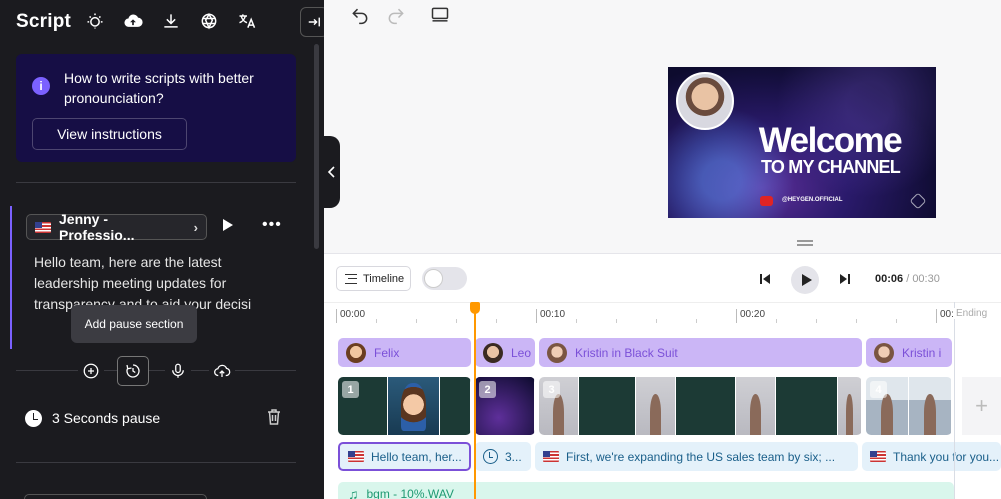 The width and height of the screenshot is (1001, 499). Describe the element at coordinates (444, 278) in the screenshot. I see `view-toggle` at that location.